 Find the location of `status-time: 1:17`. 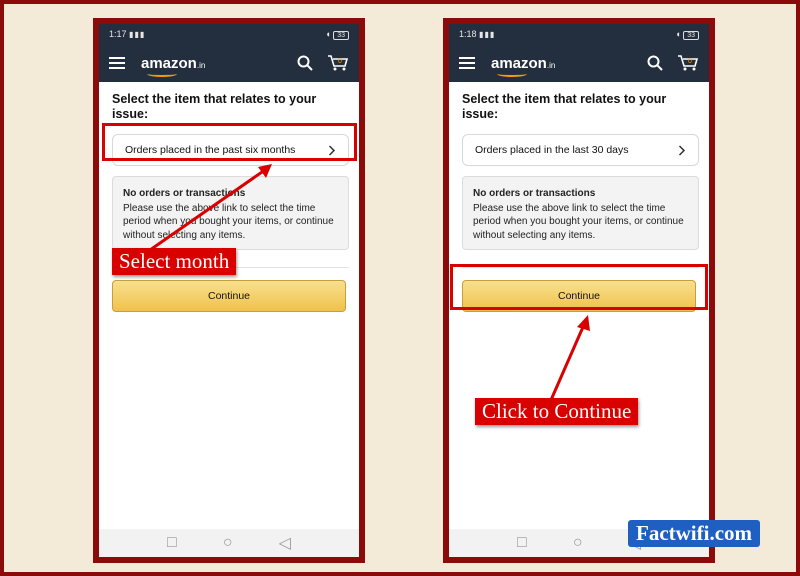

status-time: 1:17 is located at coordinates (118, 34).